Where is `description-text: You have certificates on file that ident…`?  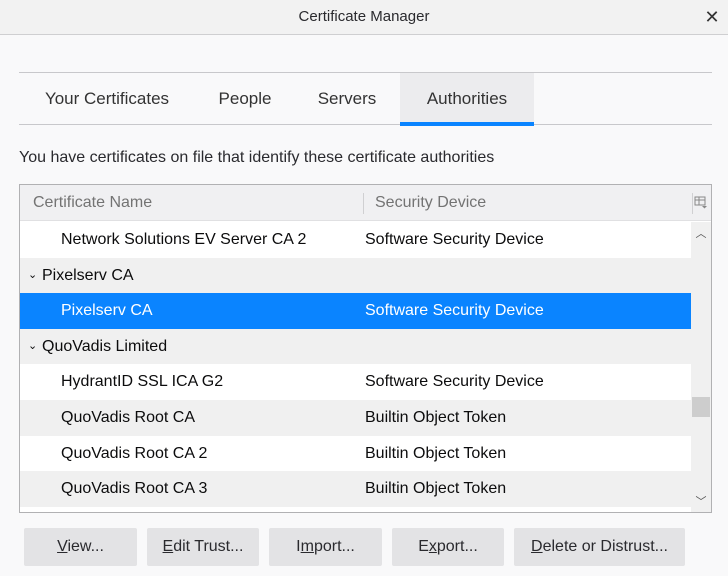 description-text: You have certificates on file that ident… is located at coordinates (257, 157).